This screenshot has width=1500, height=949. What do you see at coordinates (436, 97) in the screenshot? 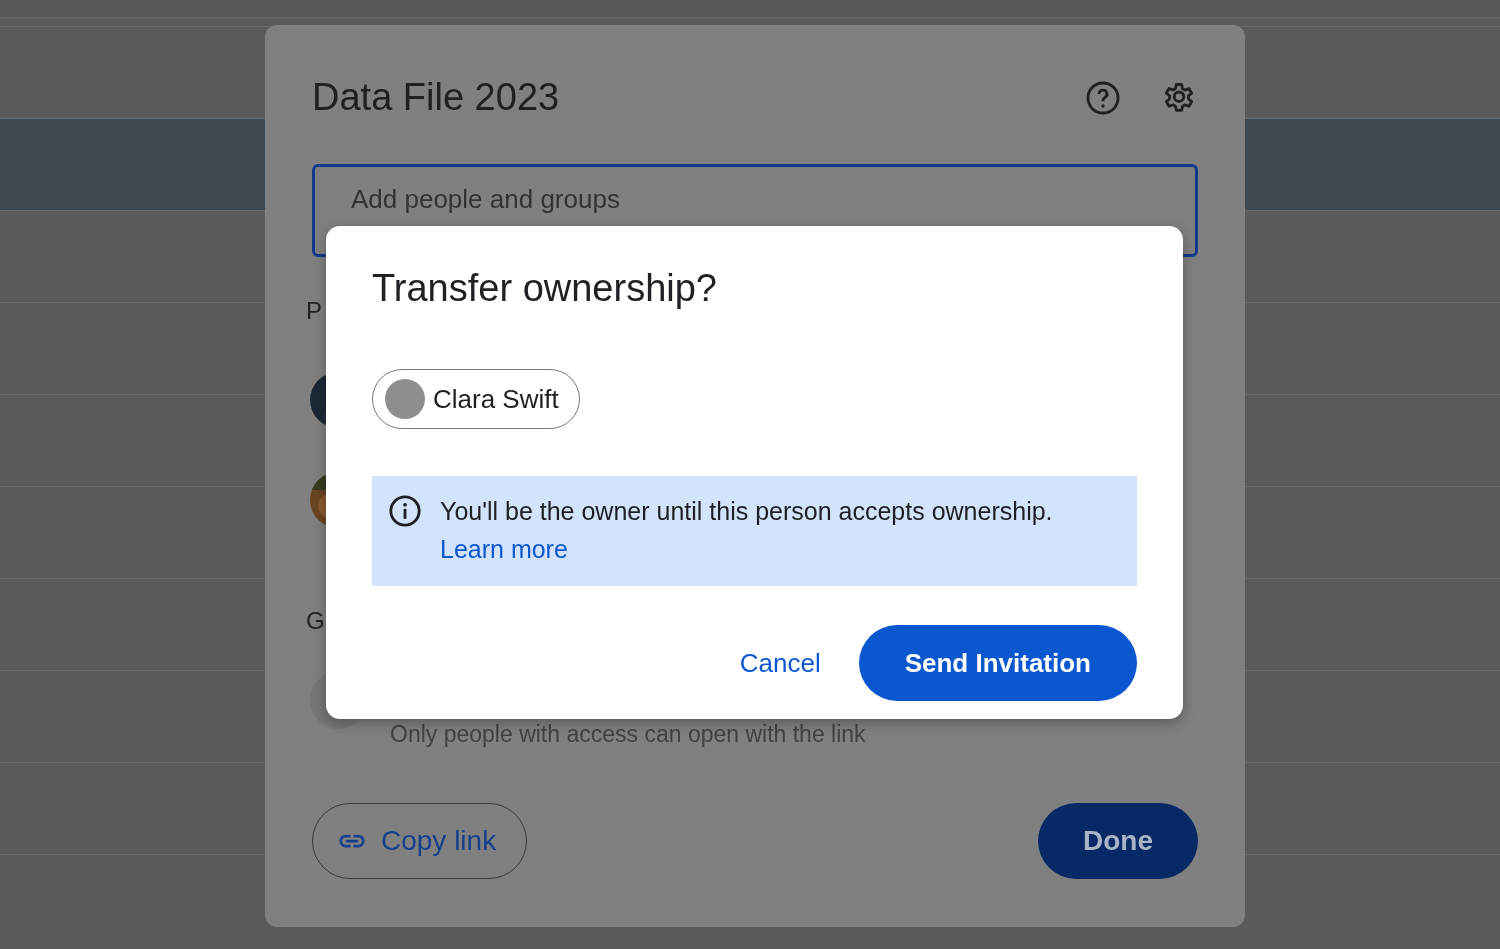
I see `dialog-title: Data File 2023` at bounding box center [436, 97].